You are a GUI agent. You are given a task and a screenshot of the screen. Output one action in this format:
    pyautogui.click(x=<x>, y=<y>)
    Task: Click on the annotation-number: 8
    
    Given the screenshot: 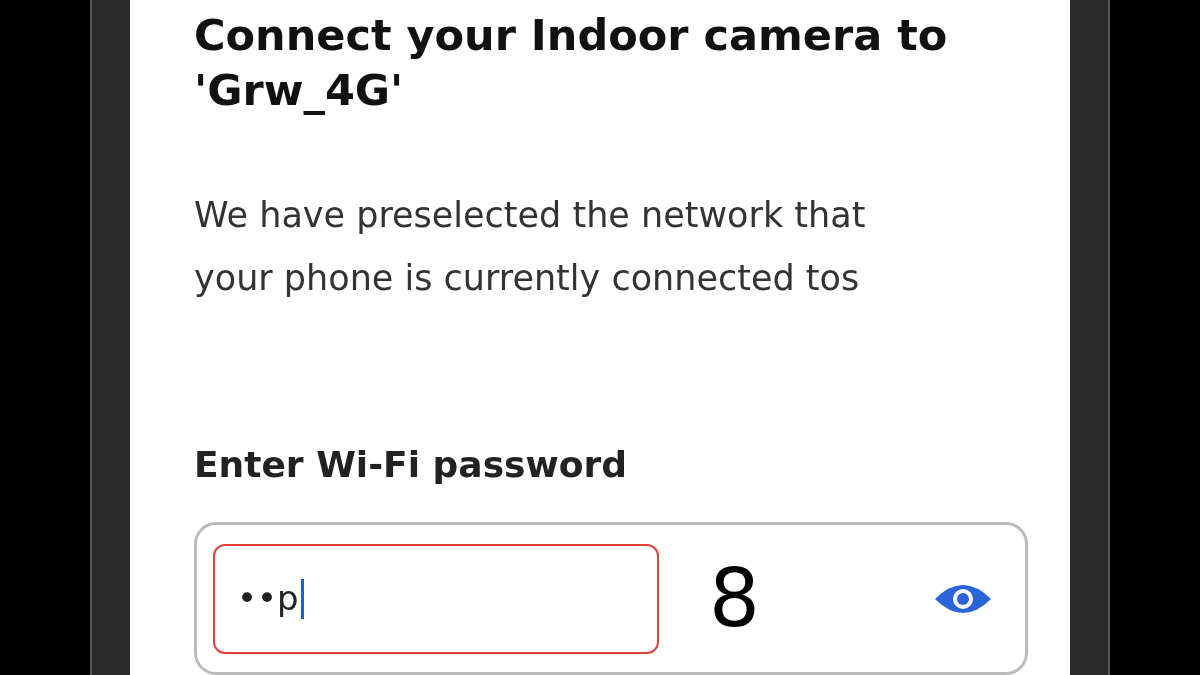 What is the action you would take?
    pyautogui.click(x=734, y=598)
    